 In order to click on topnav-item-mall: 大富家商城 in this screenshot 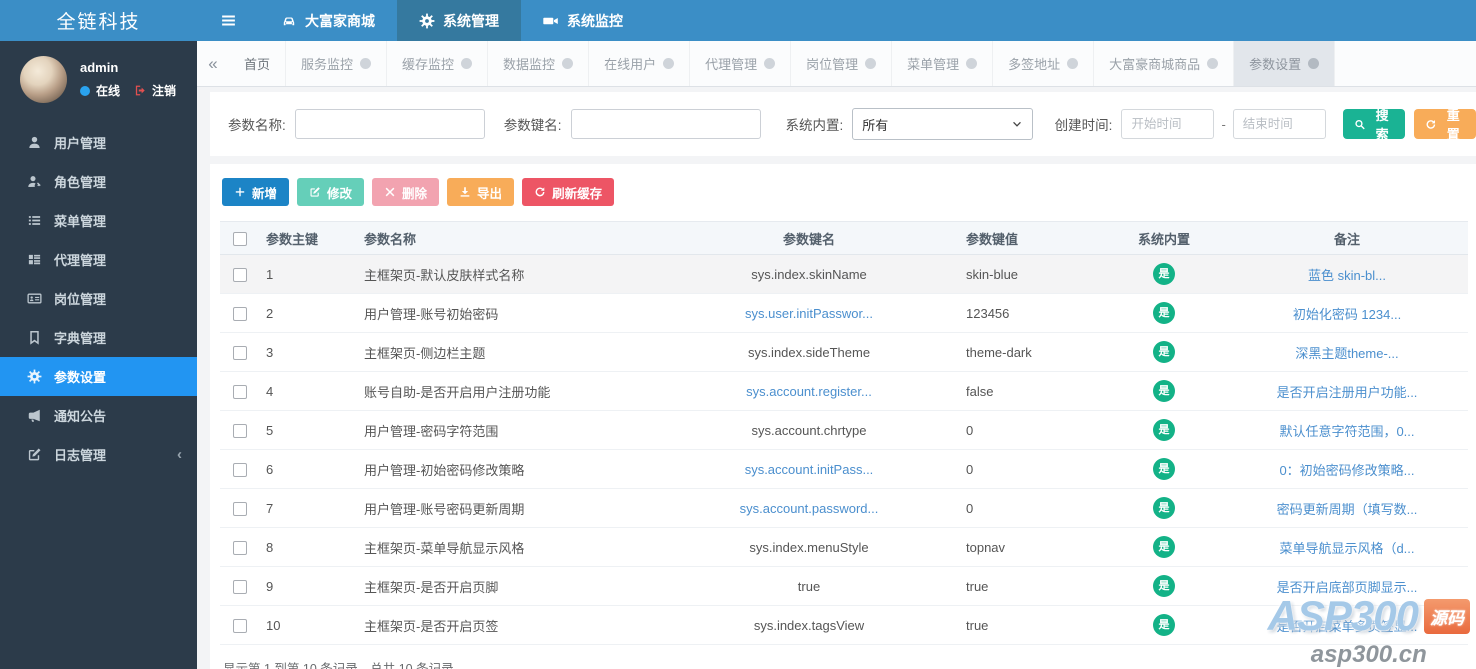, I will do `click(328, 20)`.